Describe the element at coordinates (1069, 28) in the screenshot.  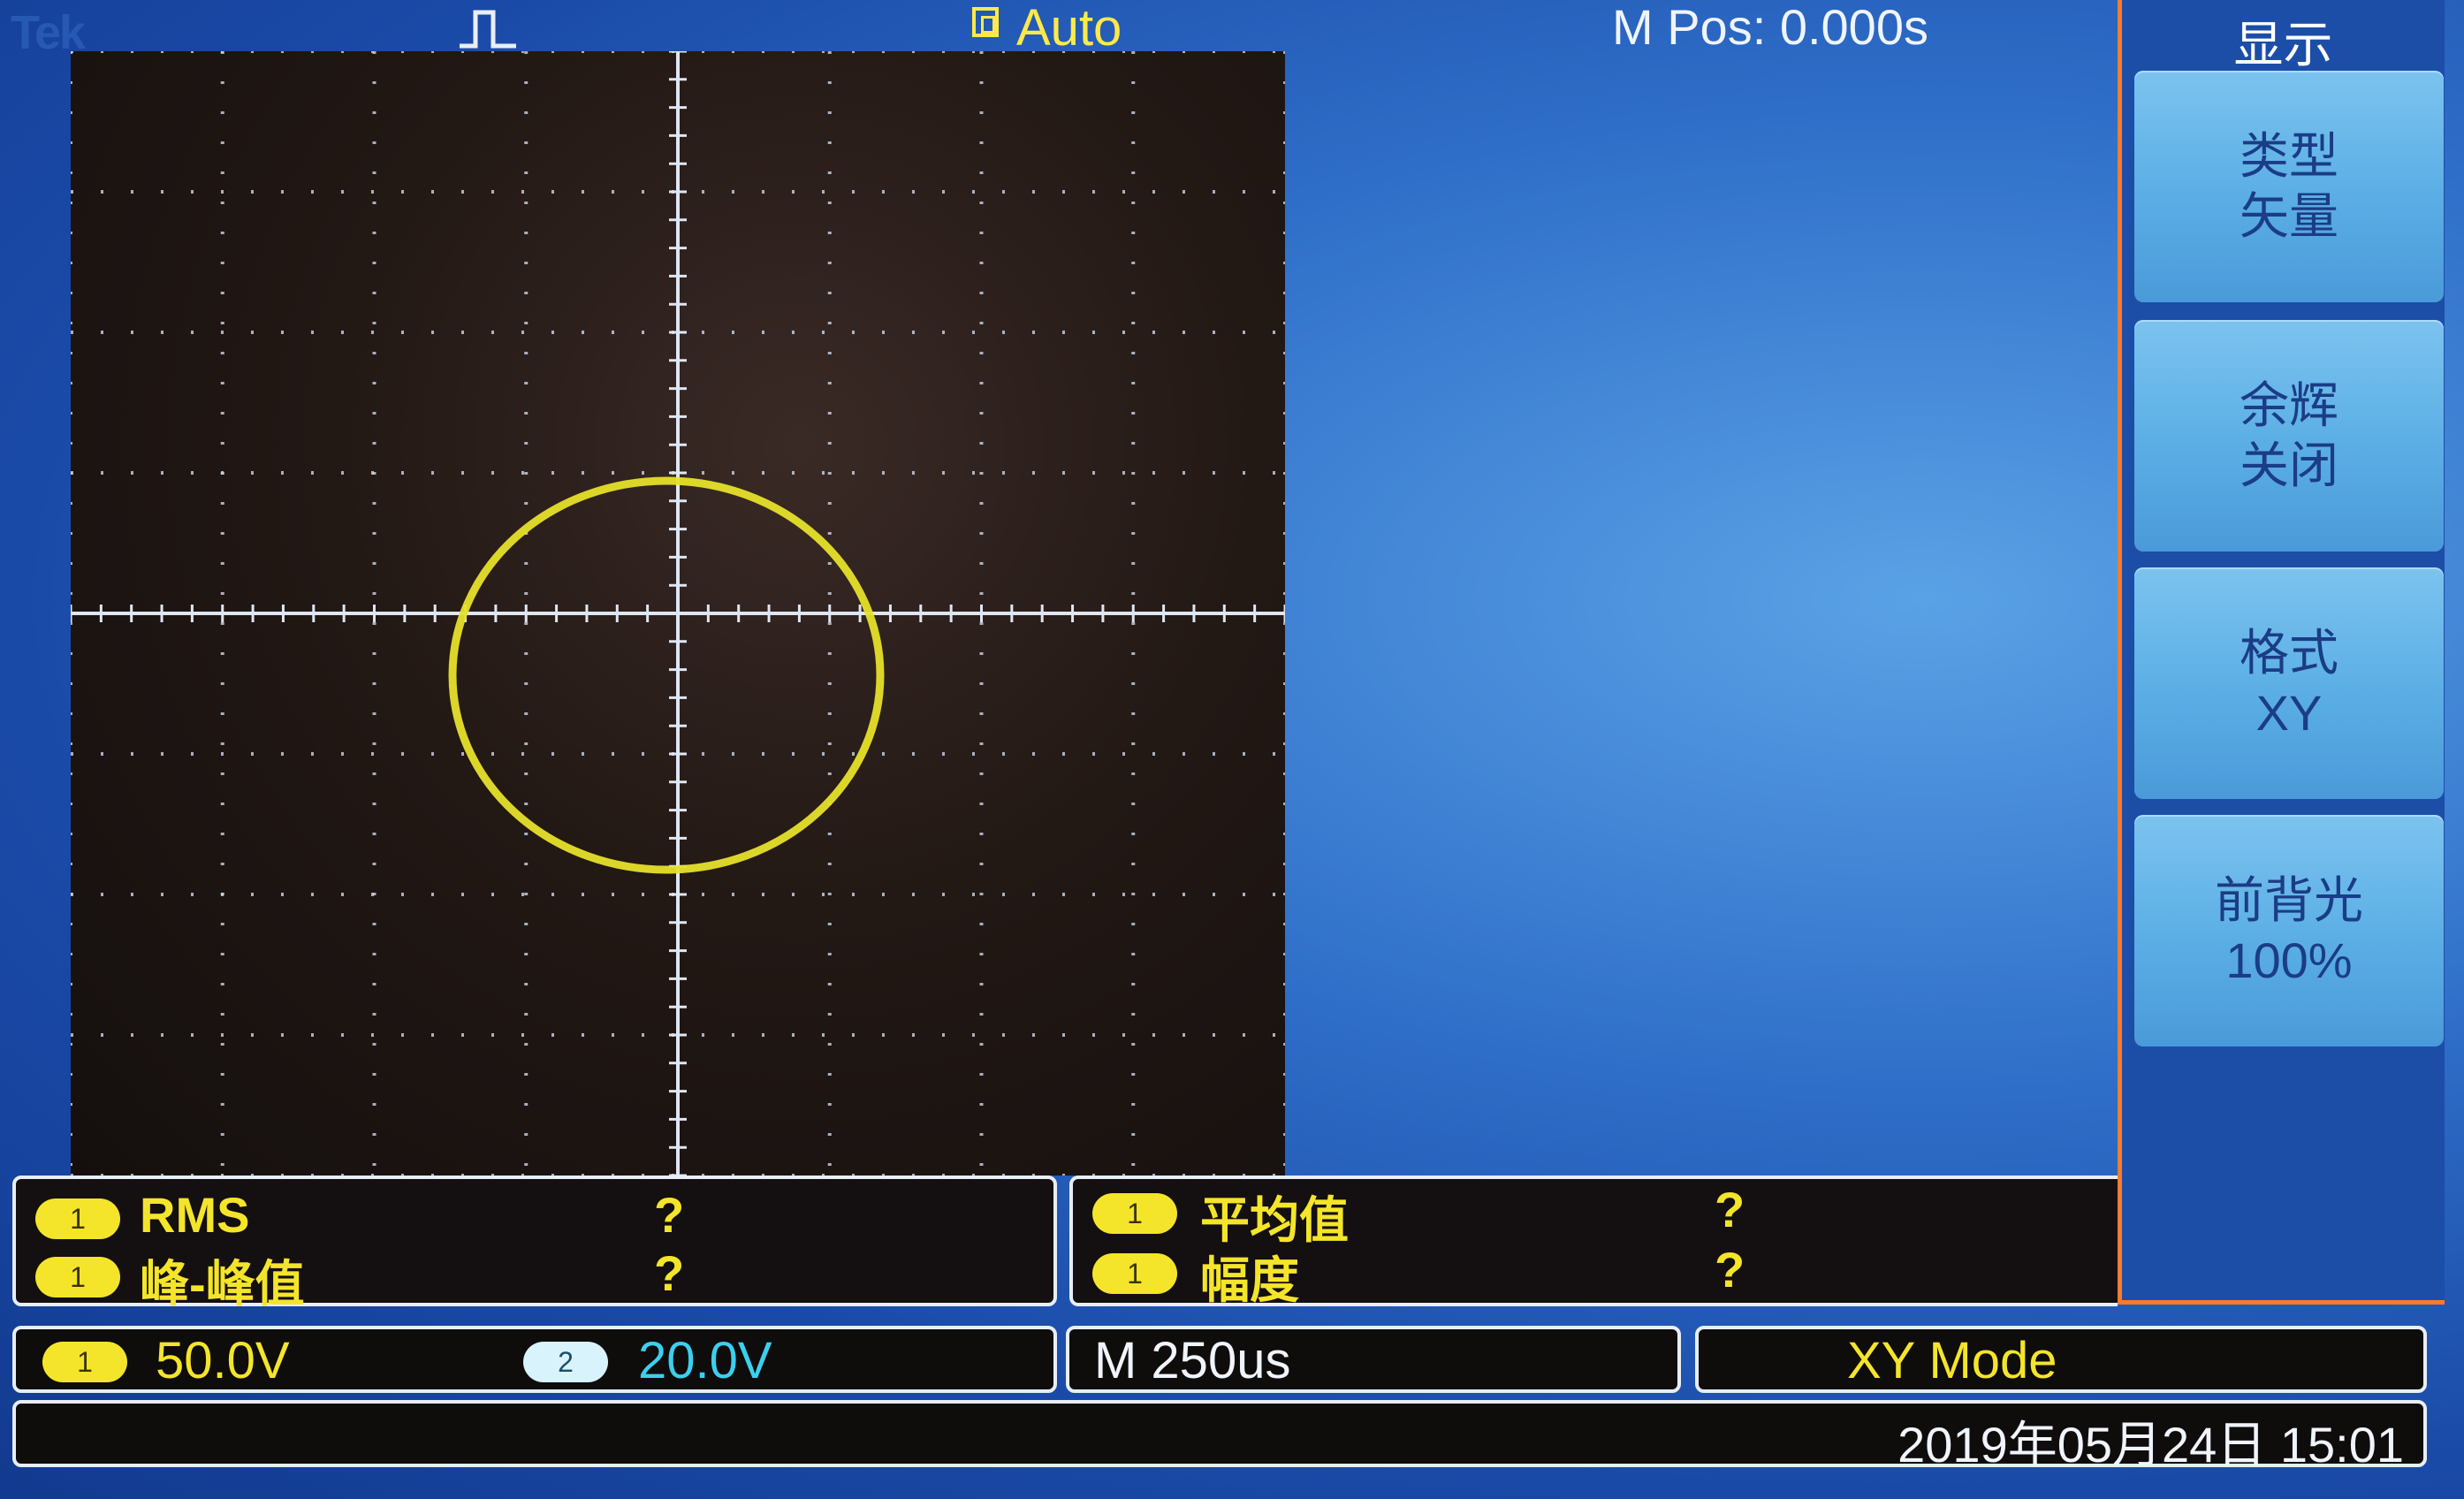
I see `acquisition-mode: Auto` at that location.